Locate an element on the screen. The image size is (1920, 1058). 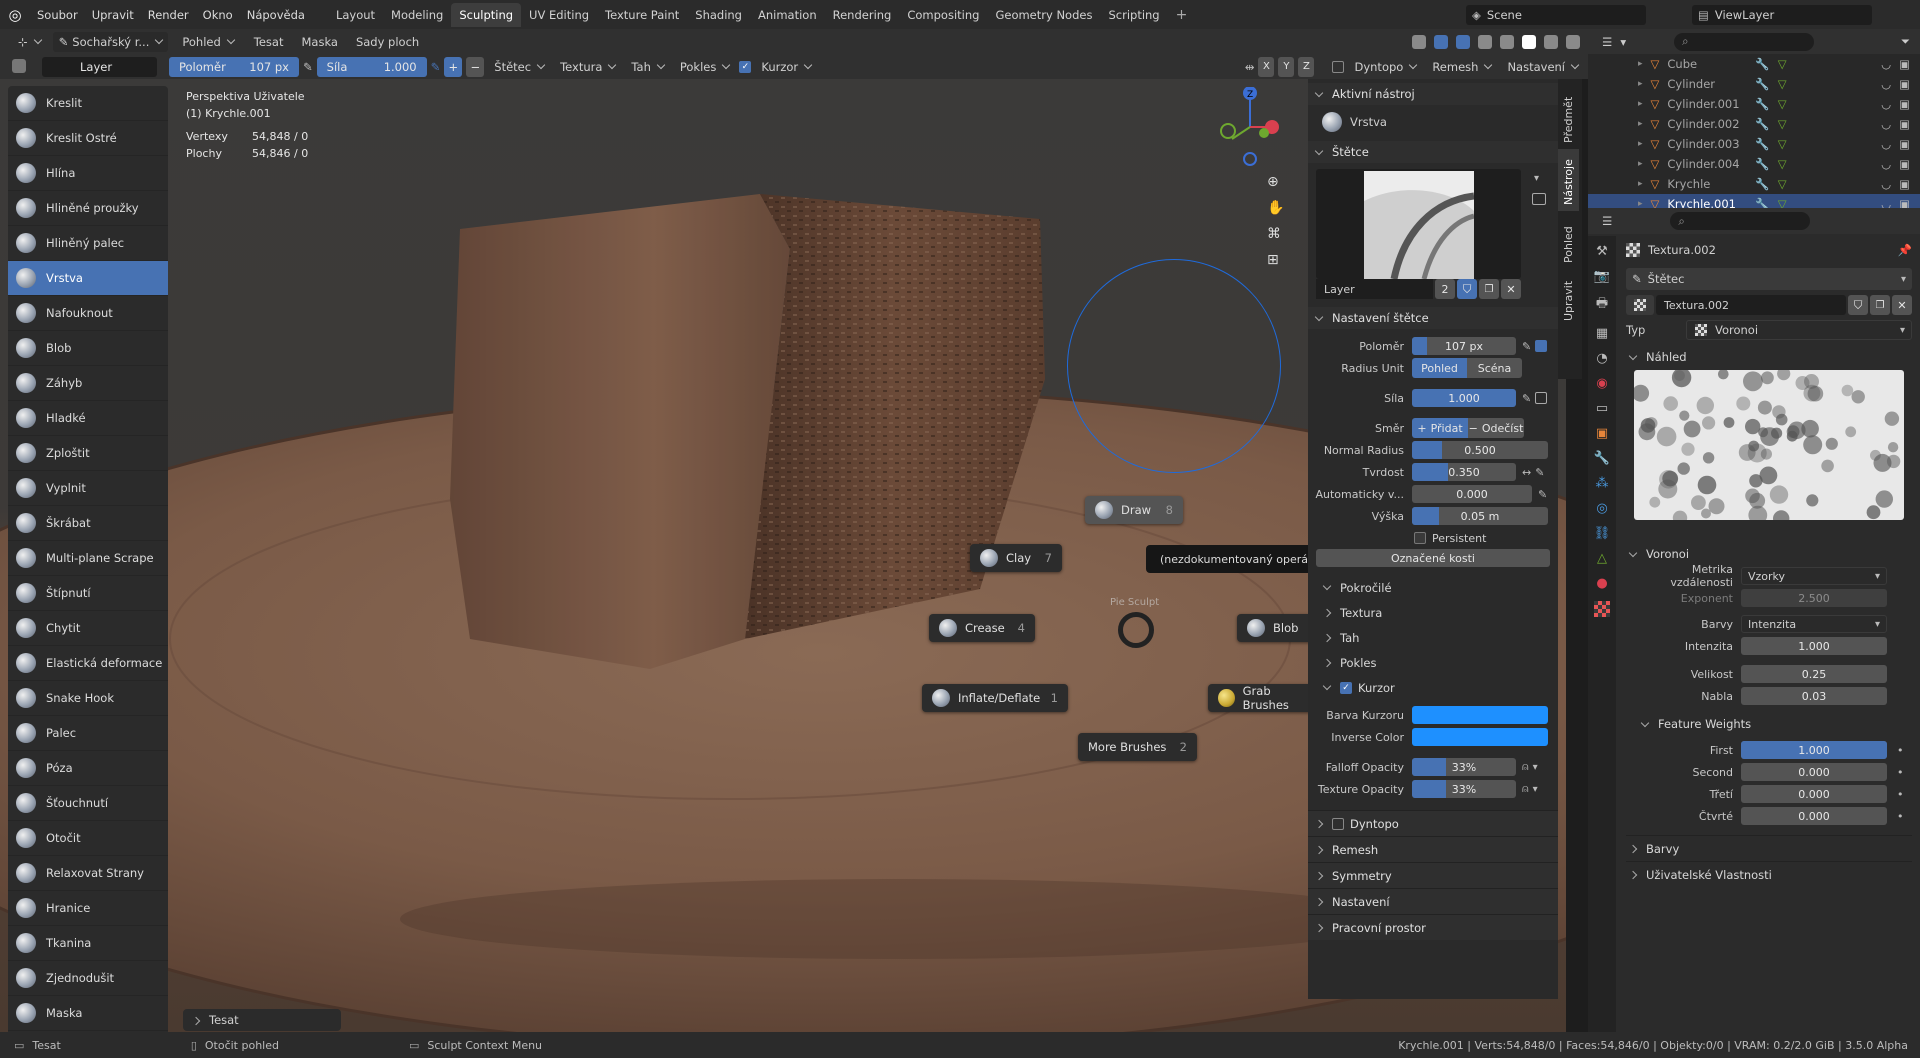
tool-item: Relaxovat Strany is located at coordinates (88, 873).